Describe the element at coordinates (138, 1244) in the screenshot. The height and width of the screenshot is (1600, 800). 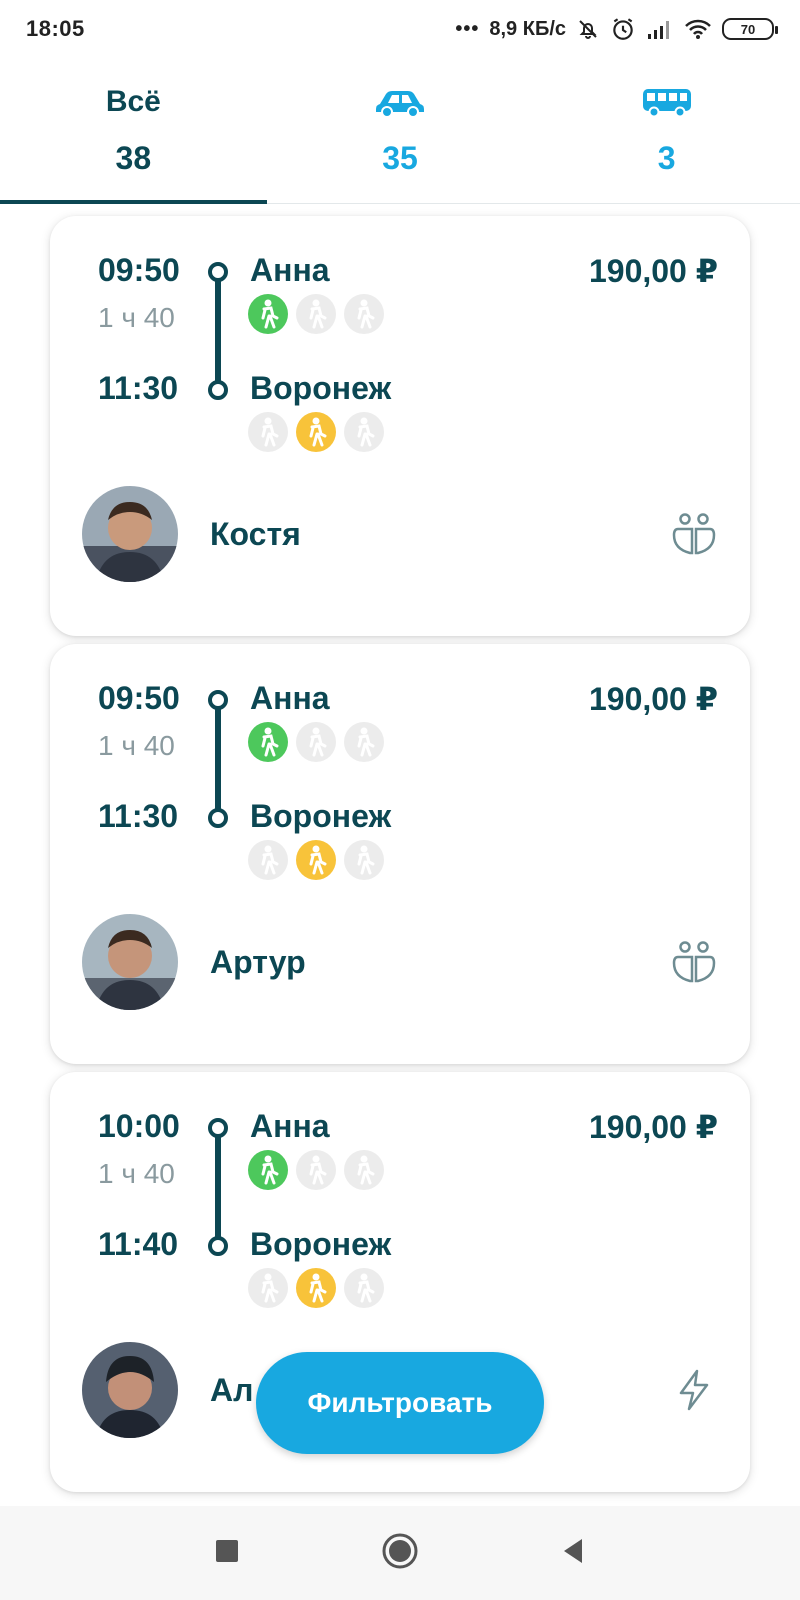
I see `arrival-time: 11:40` at that location.